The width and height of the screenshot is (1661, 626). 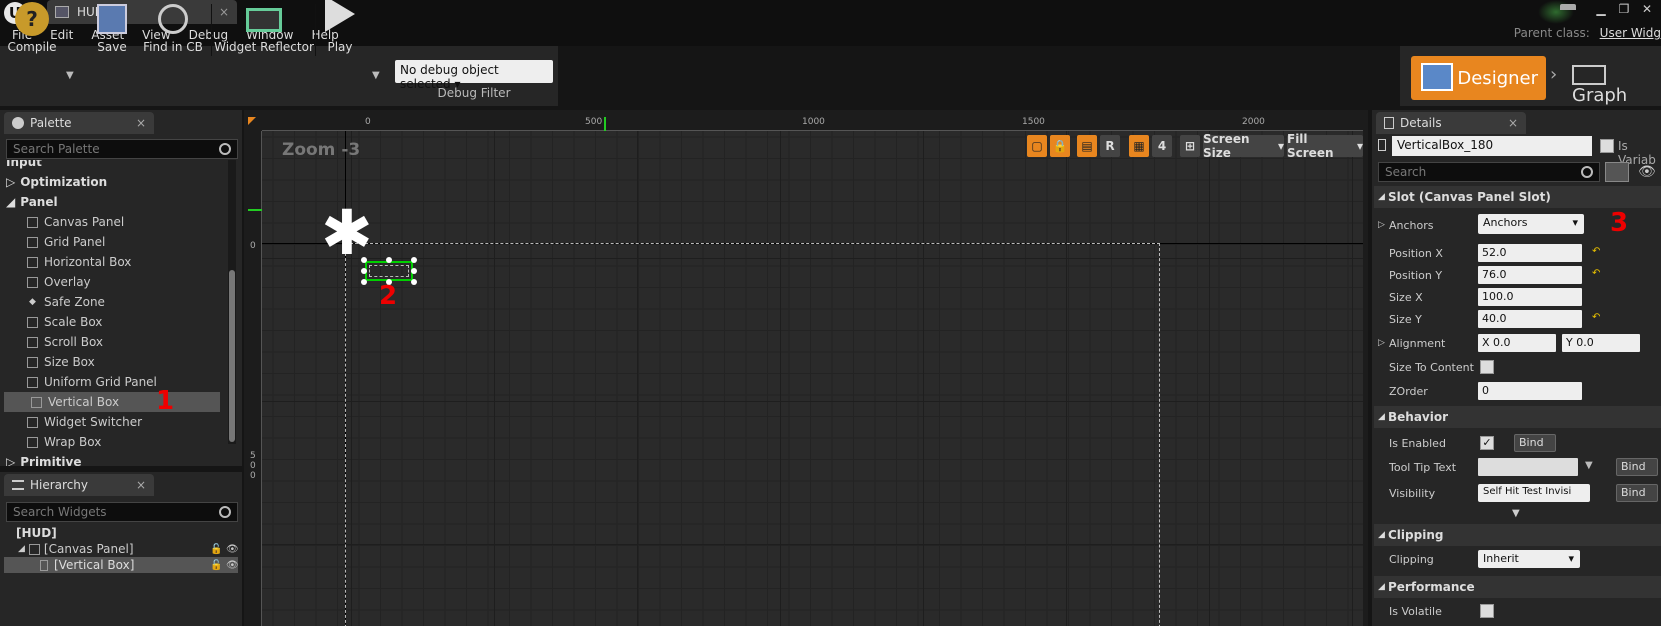 I want to click on play-button: Play, so click(x=340, y=30).